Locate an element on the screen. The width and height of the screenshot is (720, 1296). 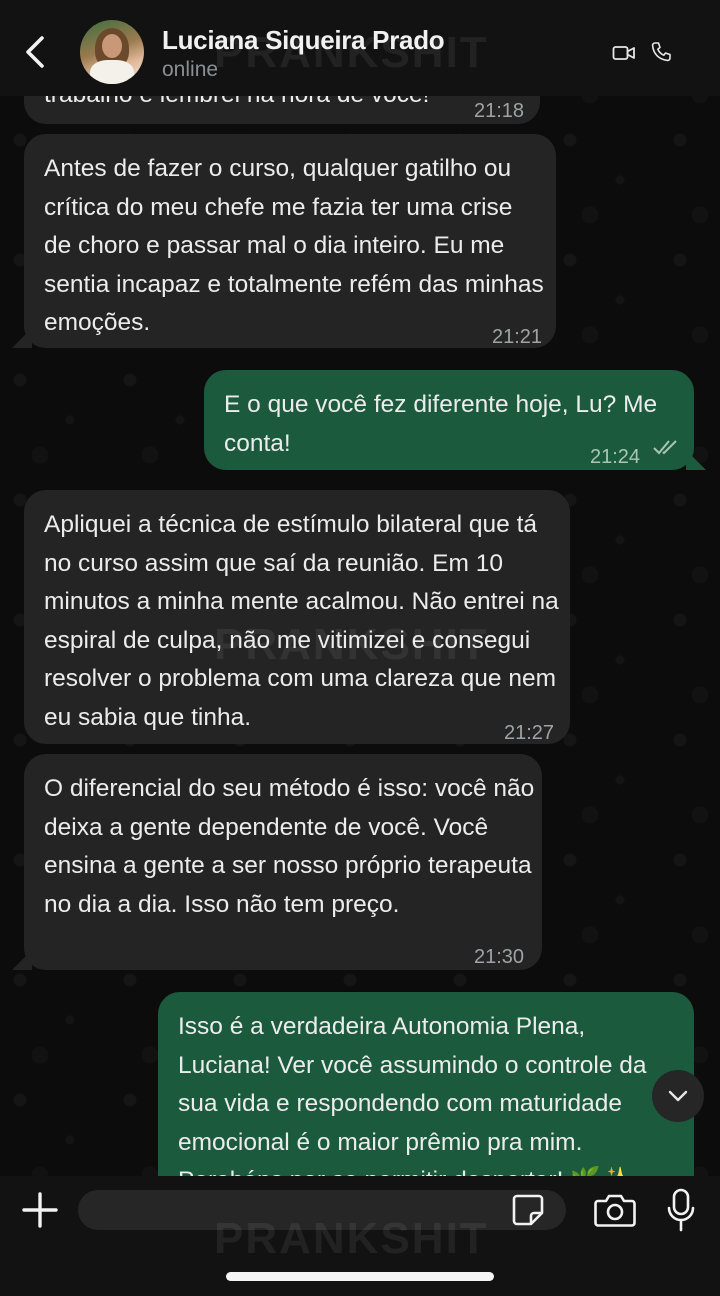
back-button is located at coordinates (36, 52).